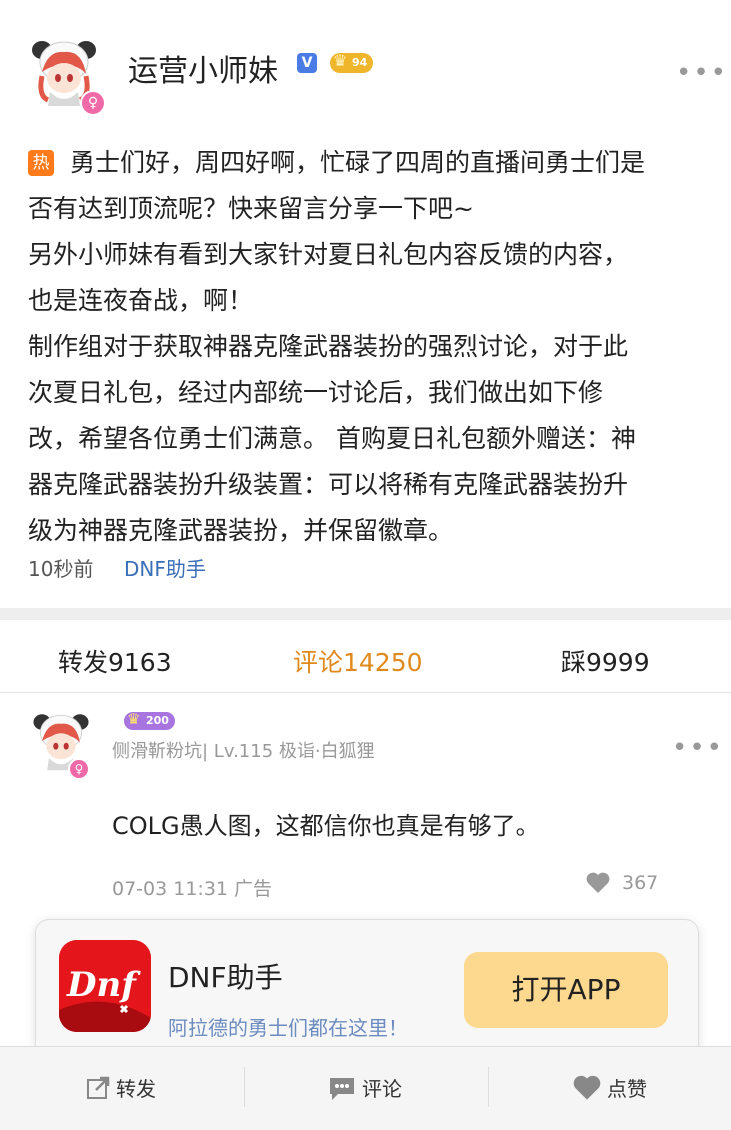 The height and width of the screenshot is (1130, 731). Describe the element at coordinates (605, 661) in the screenshot. I see `dislike-count-tab: 踩9999` at that location.